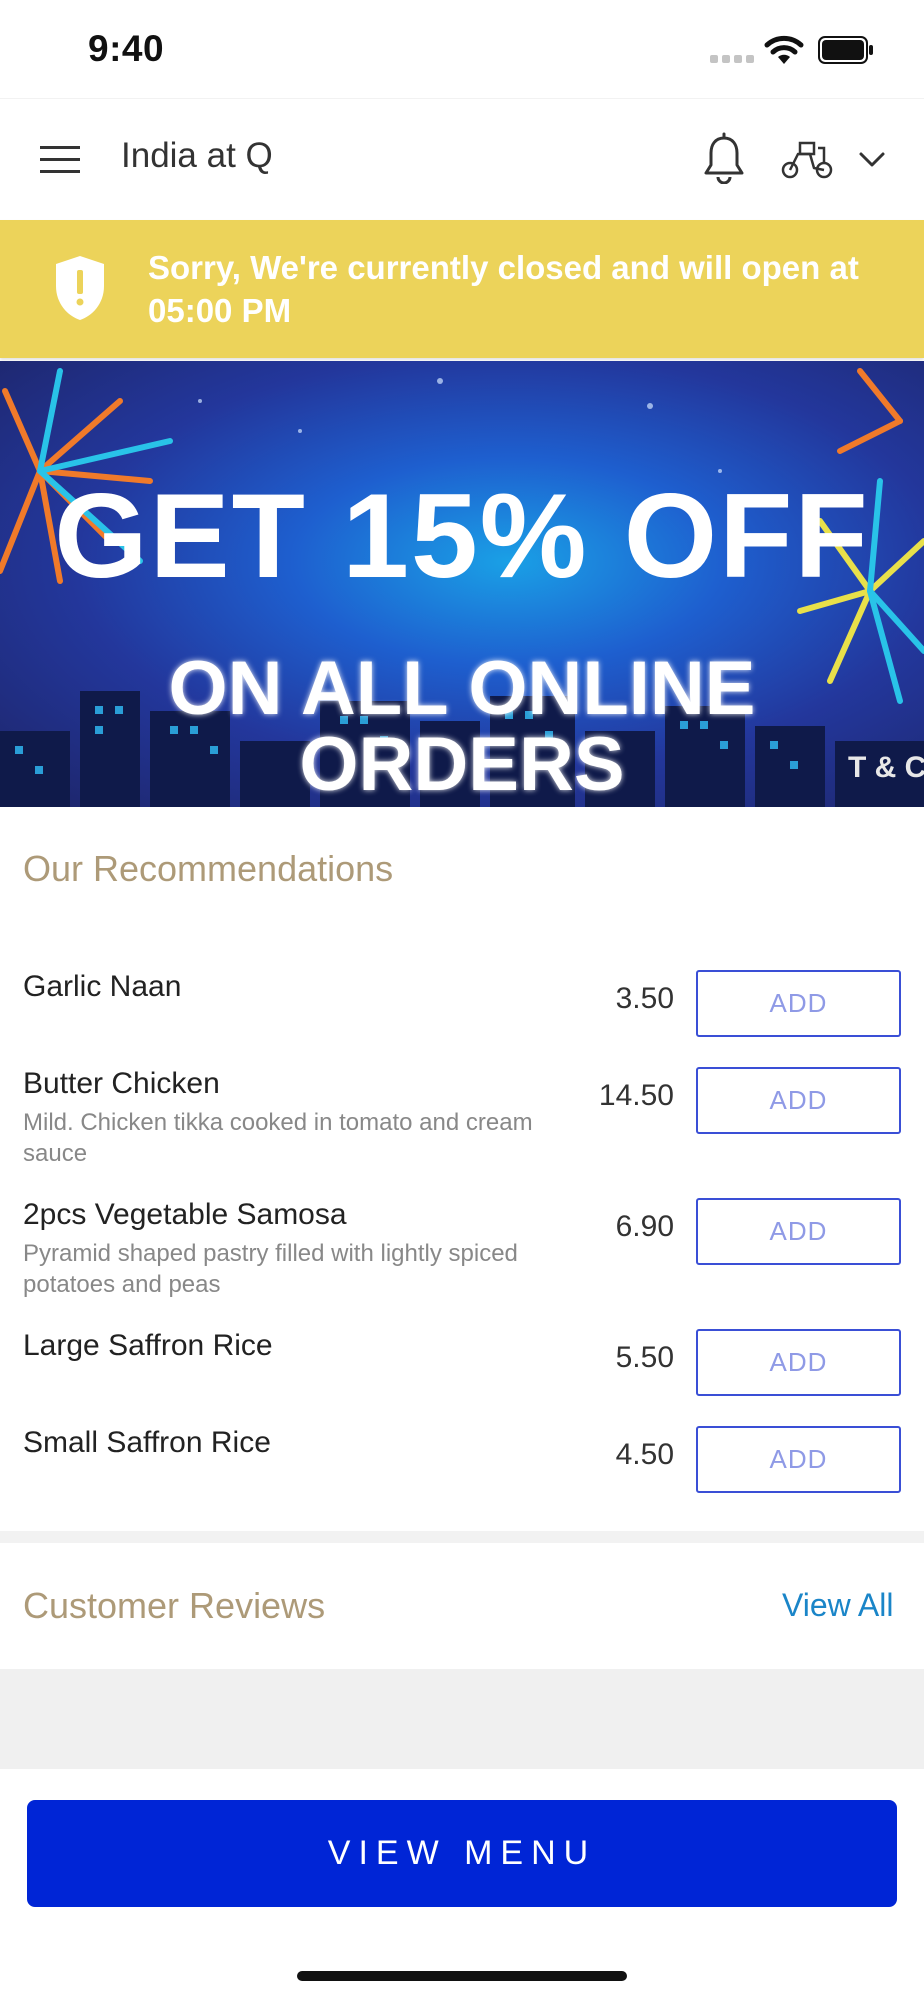 The height and width of the screenshot is (2000, 924). I want to click on restaurant-title: India at Q, so click(197, 155).